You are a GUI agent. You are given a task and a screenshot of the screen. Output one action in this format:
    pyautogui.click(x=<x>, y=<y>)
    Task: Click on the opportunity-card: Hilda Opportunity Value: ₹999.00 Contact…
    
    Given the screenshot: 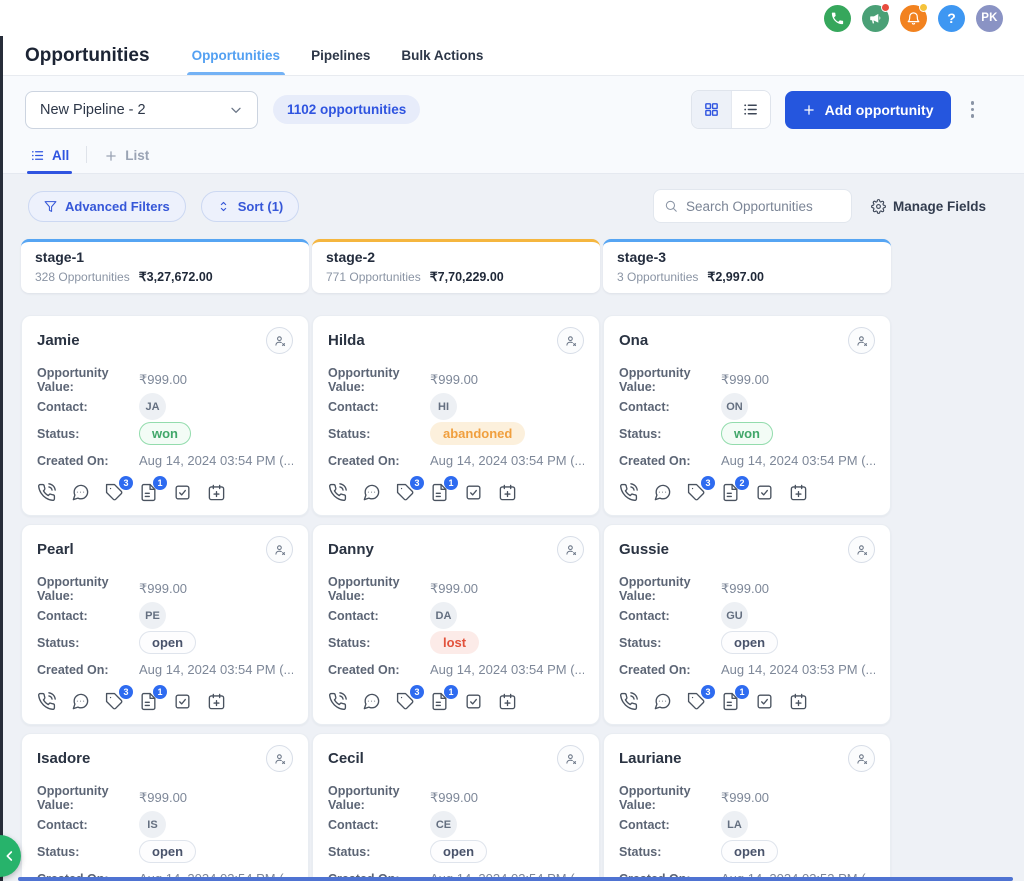 What is the action you would take?
    pyautogui.click(x=456, y=415)
    